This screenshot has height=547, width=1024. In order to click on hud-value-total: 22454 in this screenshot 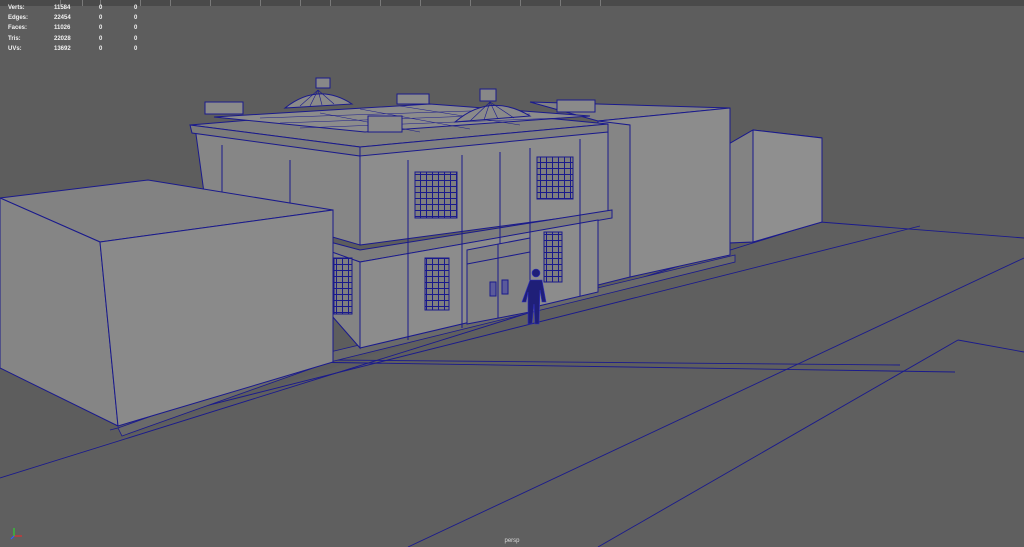, I will do `click(62, 18)`.